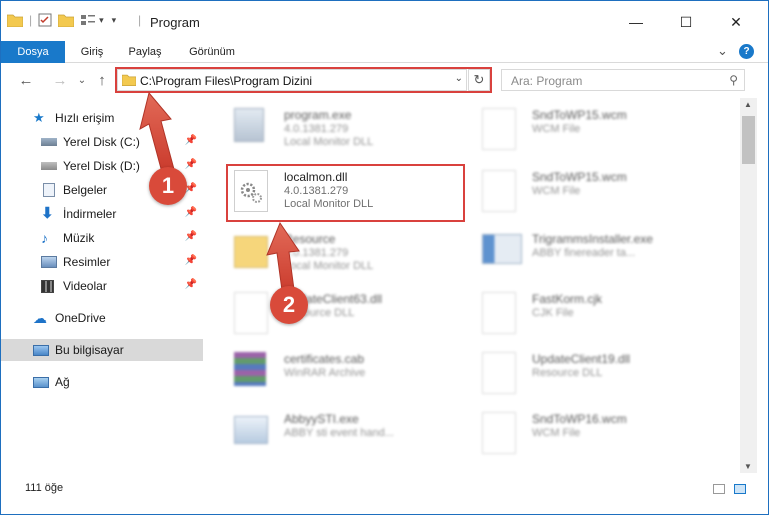 This screenshot has width=769, height=516. I want to click on step-1-badge: 1, so click(168, 186).